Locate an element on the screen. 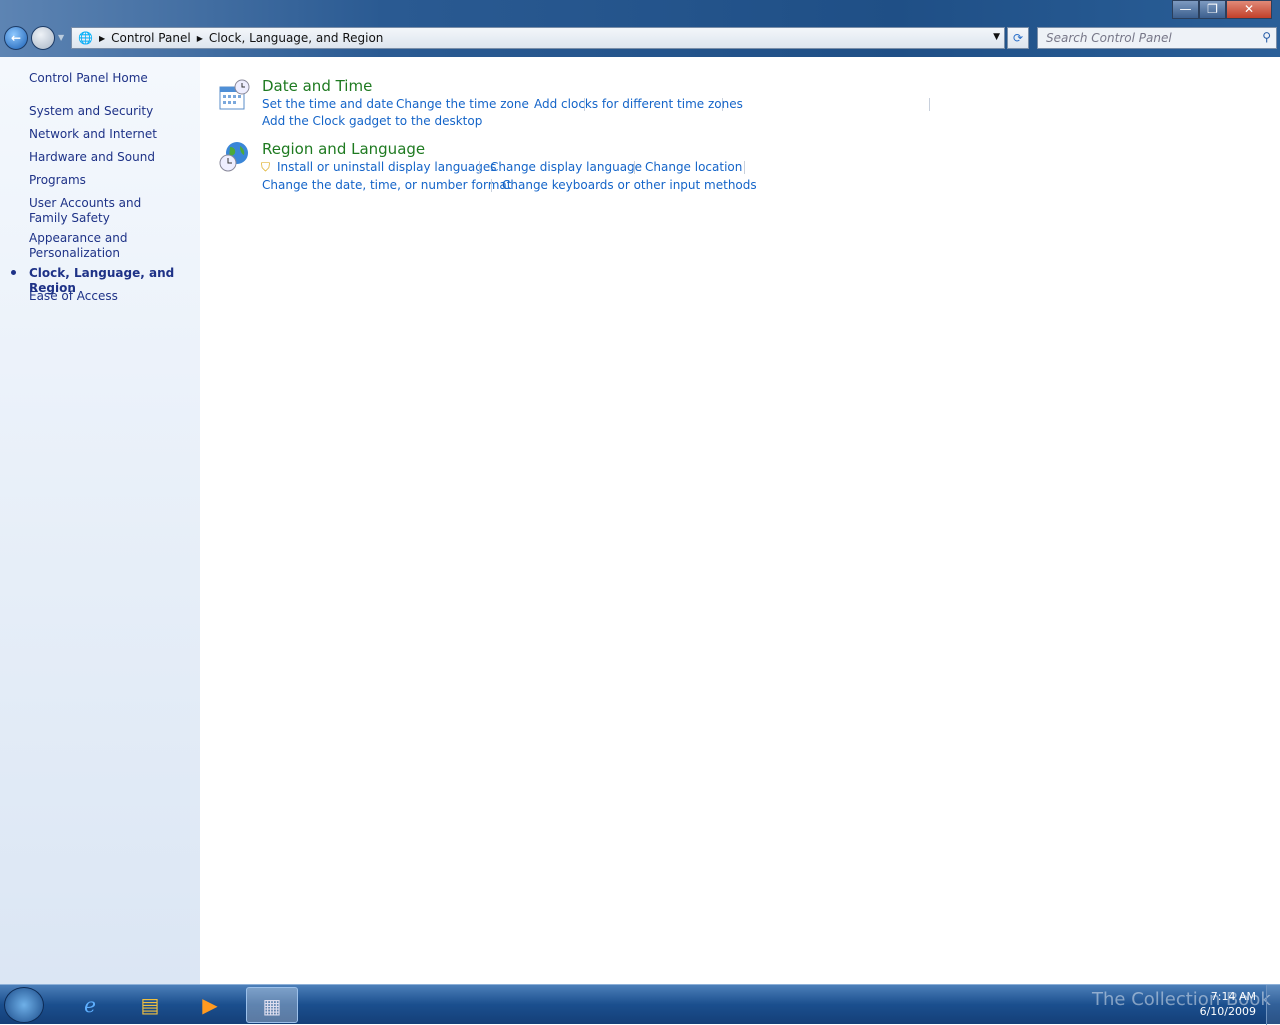 This screenshot has width=1280, height=1025. category-region-language: Region and Language is located at coordinates (343, 149).